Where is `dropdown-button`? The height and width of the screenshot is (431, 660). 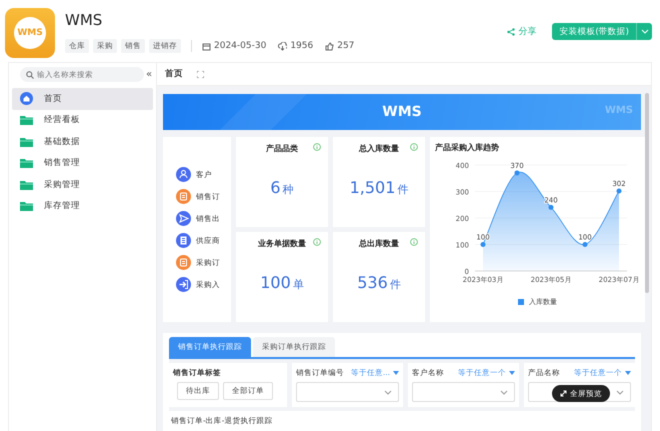
dropdown-button is located at coordinates (644, 31).